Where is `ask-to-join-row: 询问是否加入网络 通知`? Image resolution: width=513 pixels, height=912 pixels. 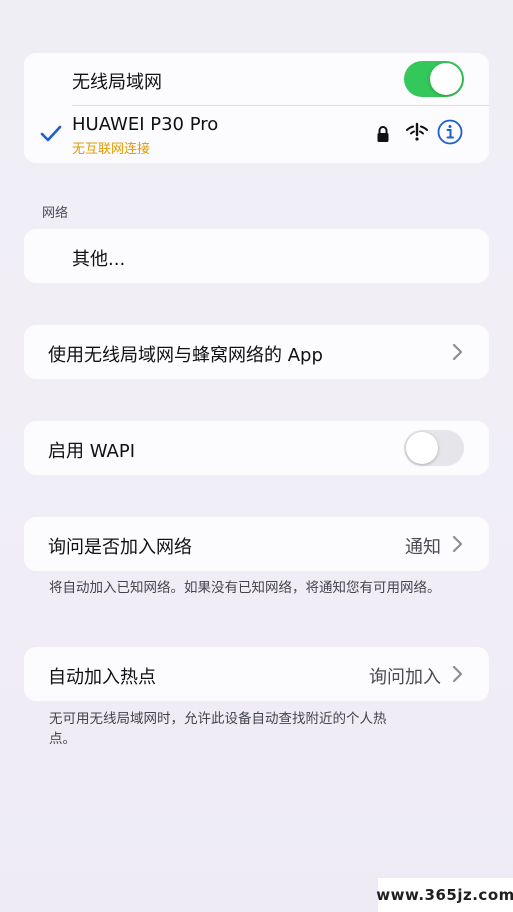
ask-to-join-row: 询问是否加入网络 通知 is located at coordinates (256, 544).